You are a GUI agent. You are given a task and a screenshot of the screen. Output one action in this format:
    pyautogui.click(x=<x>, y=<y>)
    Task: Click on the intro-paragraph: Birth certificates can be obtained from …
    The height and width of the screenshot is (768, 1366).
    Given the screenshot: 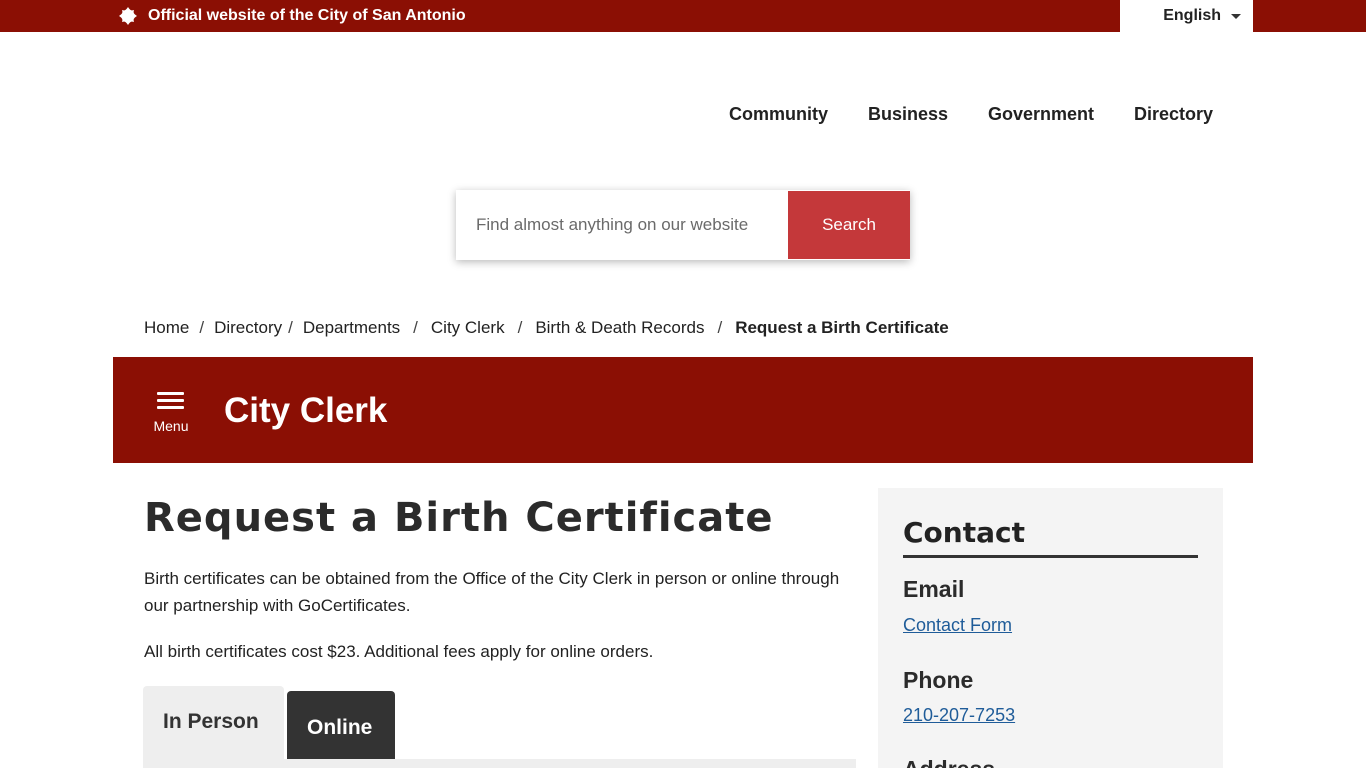 What is the action you would take?
    pyautogui.click(x=492, y=592)
    